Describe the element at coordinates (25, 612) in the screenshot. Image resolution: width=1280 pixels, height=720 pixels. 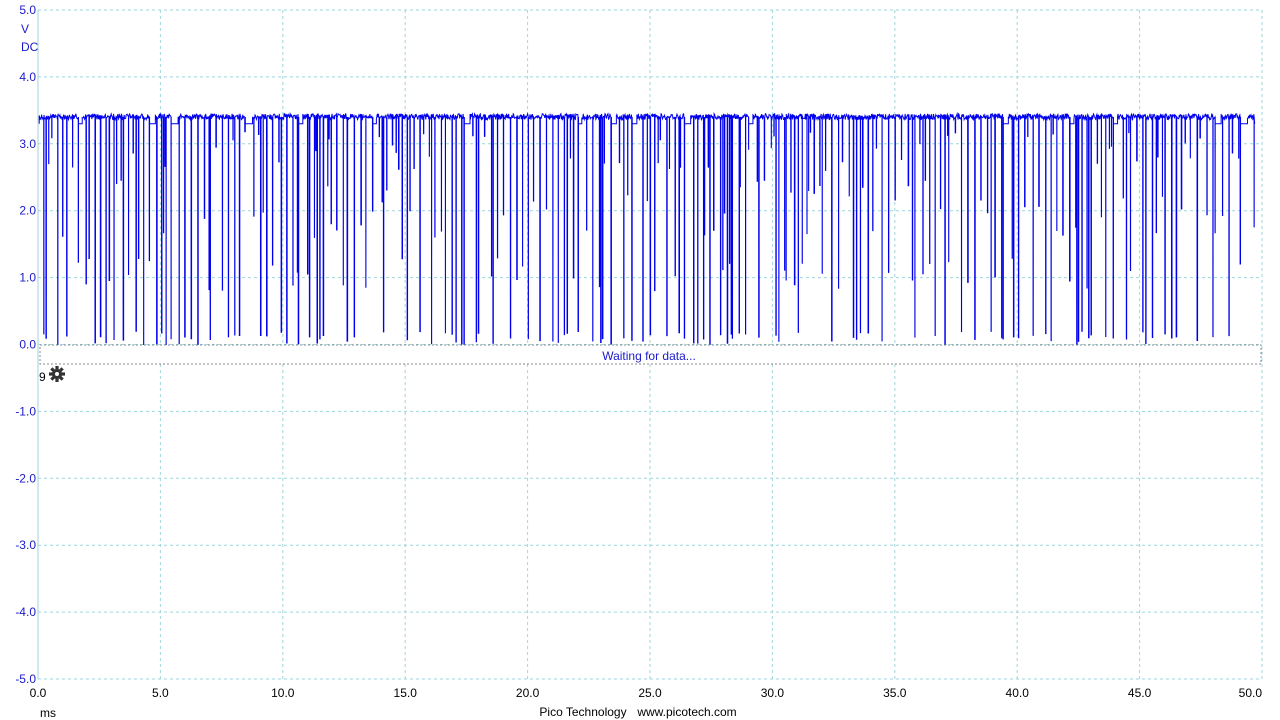
I see `y-tick-label: -4.0` at that location.